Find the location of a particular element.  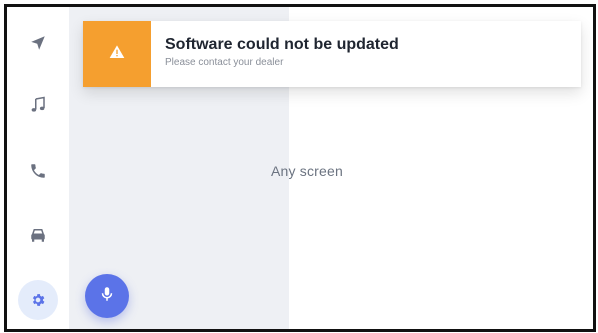

voice-button is located at coordinates (107, 296).